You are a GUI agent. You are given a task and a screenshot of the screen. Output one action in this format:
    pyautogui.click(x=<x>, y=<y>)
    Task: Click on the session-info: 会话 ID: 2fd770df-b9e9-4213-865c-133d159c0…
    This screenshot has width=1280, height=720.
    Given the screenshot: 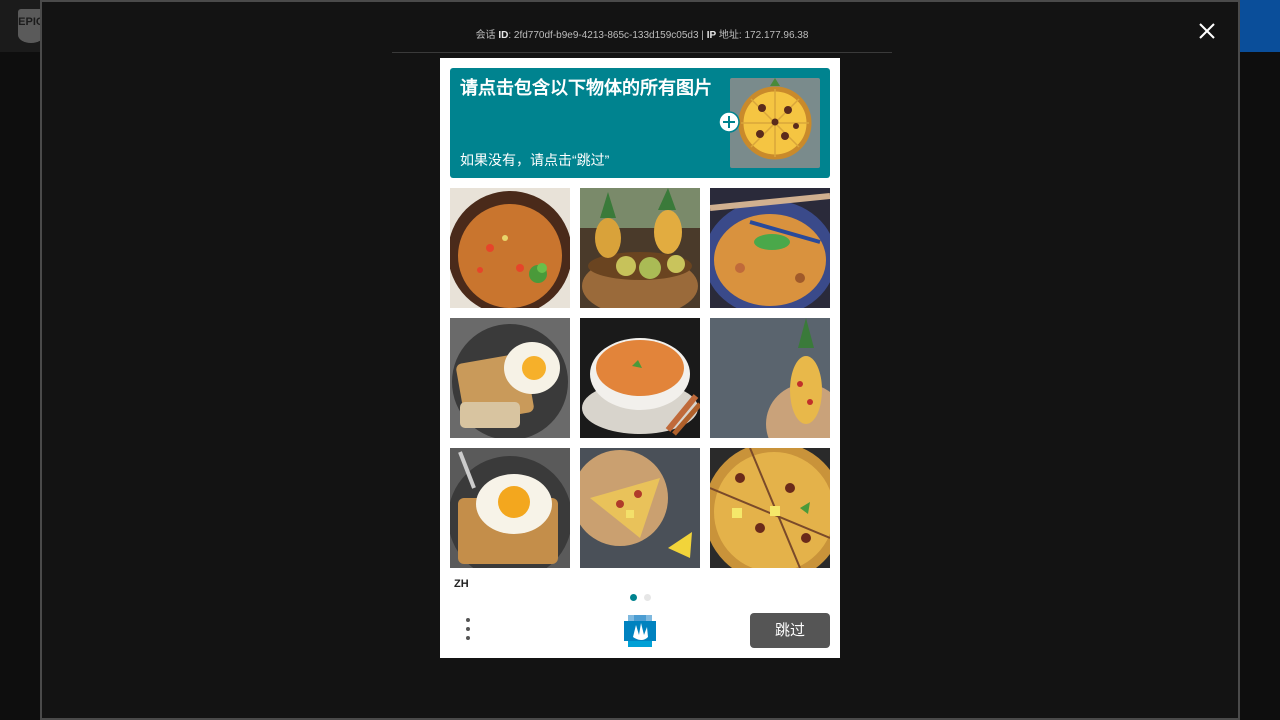 What is the action you would take?
    pyautogui.click(x=642, y=40)
    